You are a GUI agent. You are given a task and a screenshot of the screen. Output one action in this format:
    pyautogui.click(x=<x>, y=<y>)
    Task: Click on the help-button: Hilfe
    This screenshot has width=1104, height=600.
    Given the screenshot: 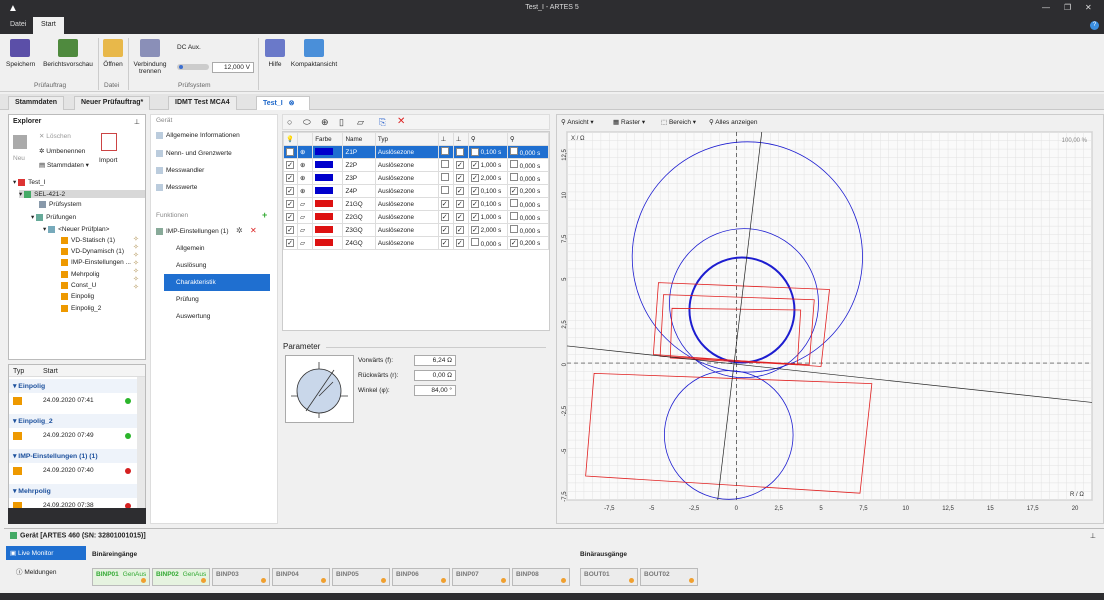 What is the action you would take?
    pyautogui.click(x=275, y=53)
    